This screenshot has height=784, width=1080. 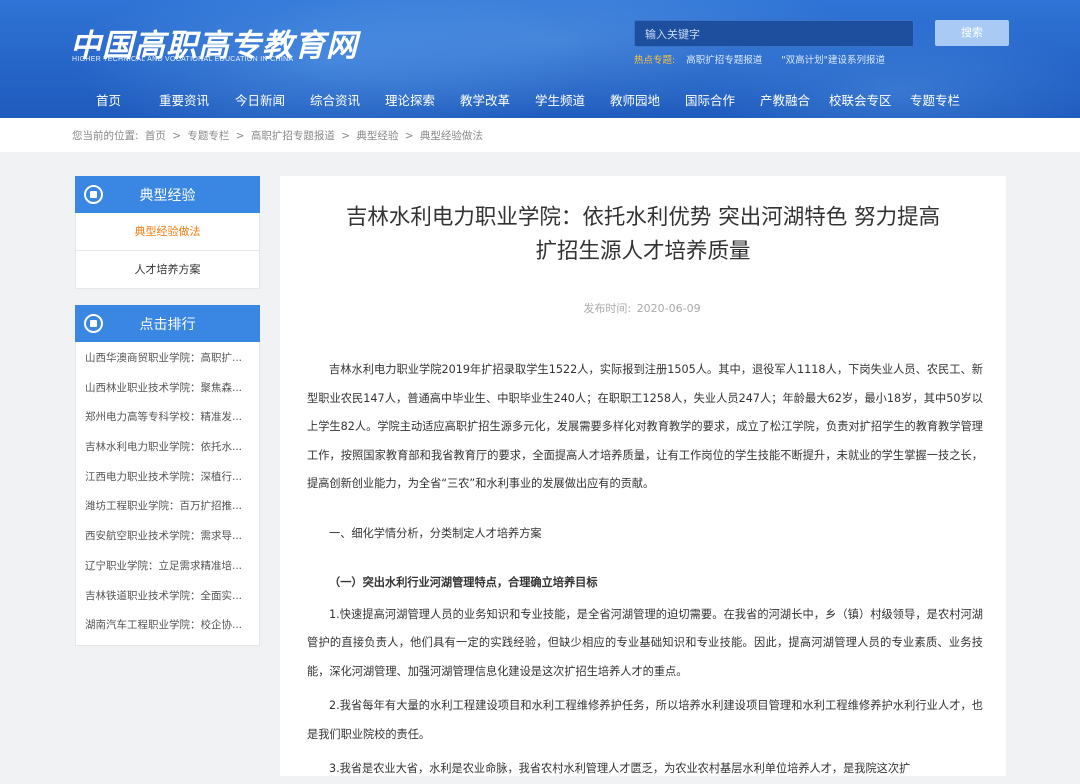 I want to click on search-button: 搜索, so click(x=972, y=33).